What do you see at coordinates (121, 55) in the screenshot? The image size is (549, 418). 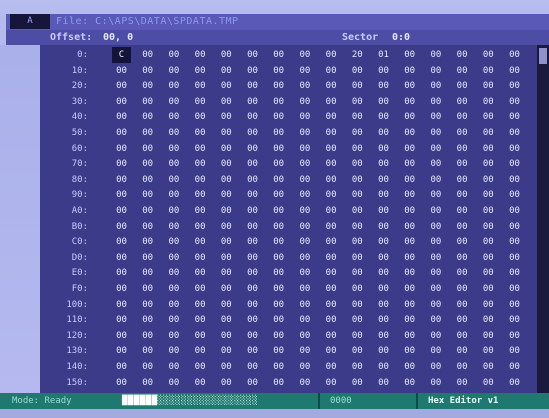 I see `hex-cursor-cell: C` at bounding box center [121, 55].